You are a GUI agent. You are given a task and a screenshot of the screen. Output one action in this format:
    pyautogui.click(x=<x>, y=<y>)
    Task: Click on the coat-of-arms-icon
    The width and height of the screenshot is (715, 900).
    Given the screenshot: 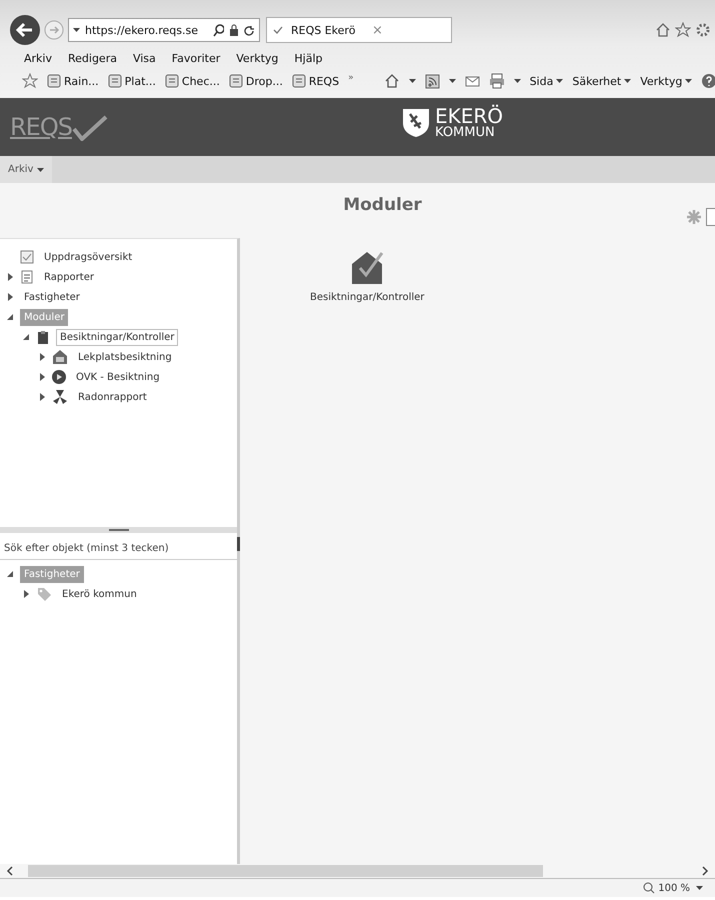 What is the action you would take?
    pyautogui.click(x=416, y=123)
    